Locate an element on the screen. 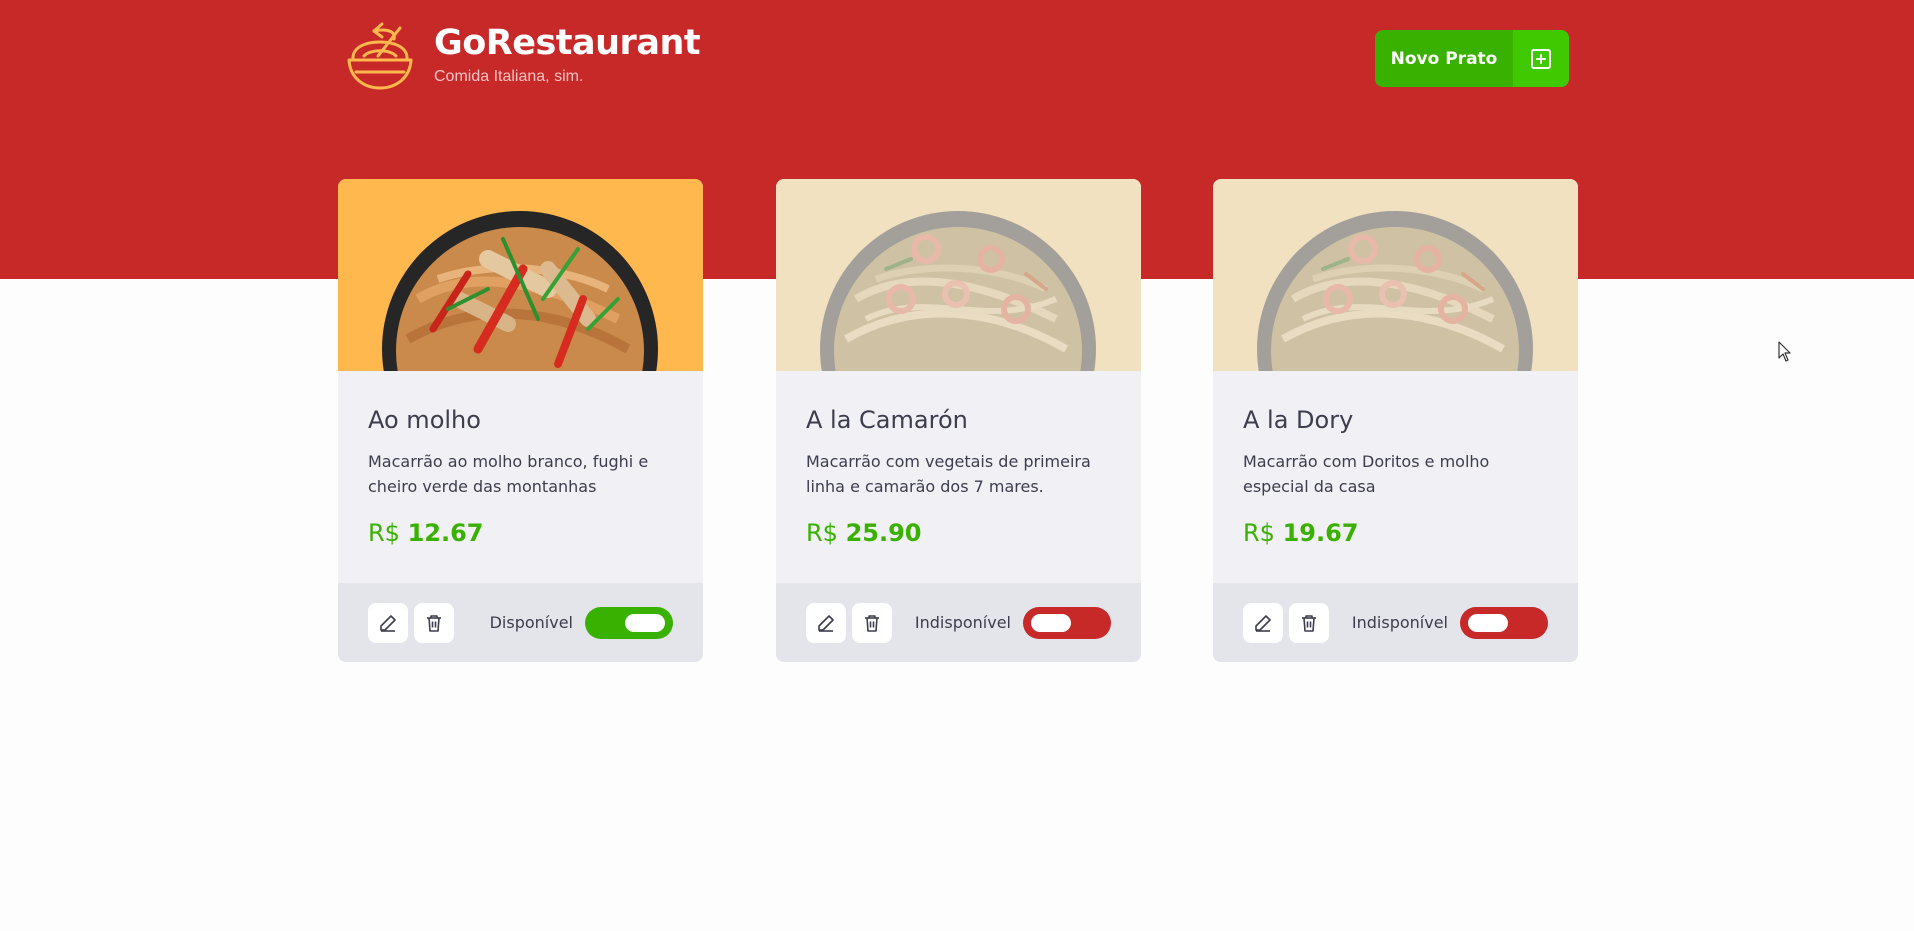 Image resolution: width=1914 pixels, height=931 pixels. dish-price: R$ 19.67 is located at coordinates (1395, 533).